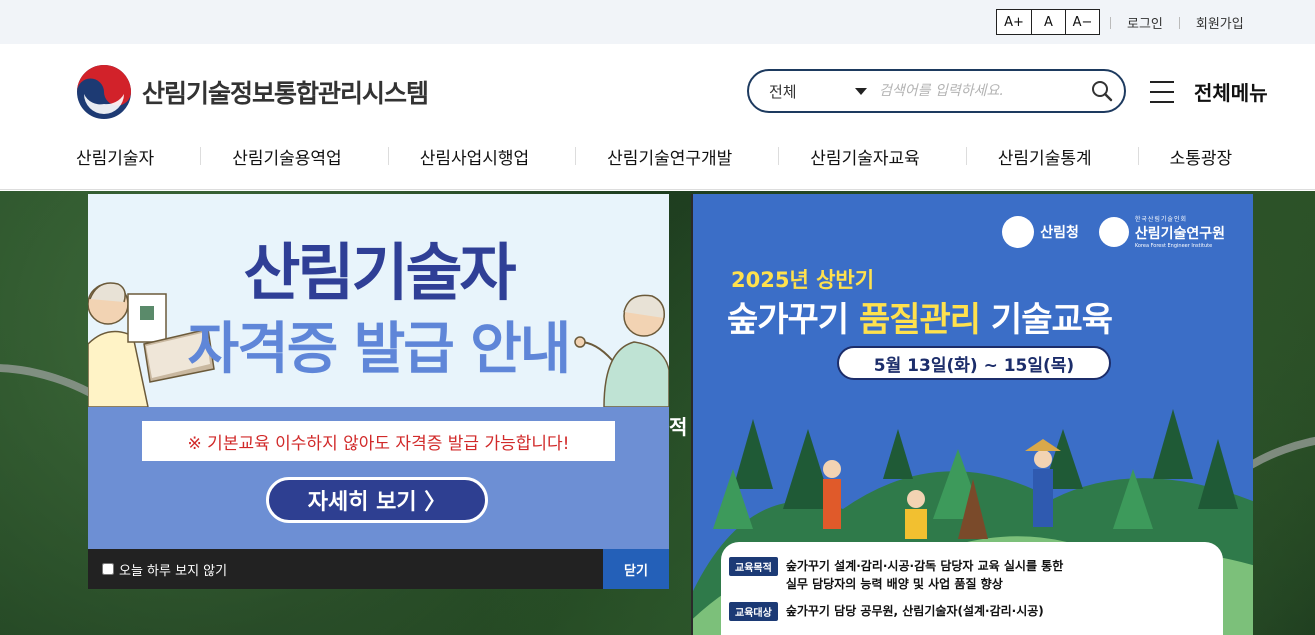  Describe the element at coordinates (636, 569) in the screenshot. I see `close-button: 닫기` at that location.